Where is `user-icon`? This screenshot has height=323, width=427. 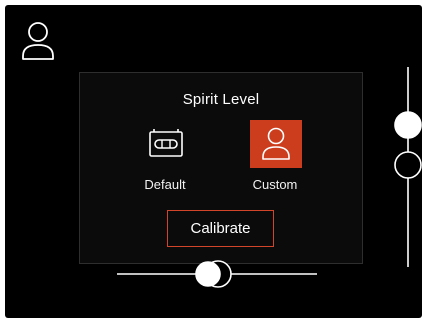 user-icon is located at coordinates (276, 144).